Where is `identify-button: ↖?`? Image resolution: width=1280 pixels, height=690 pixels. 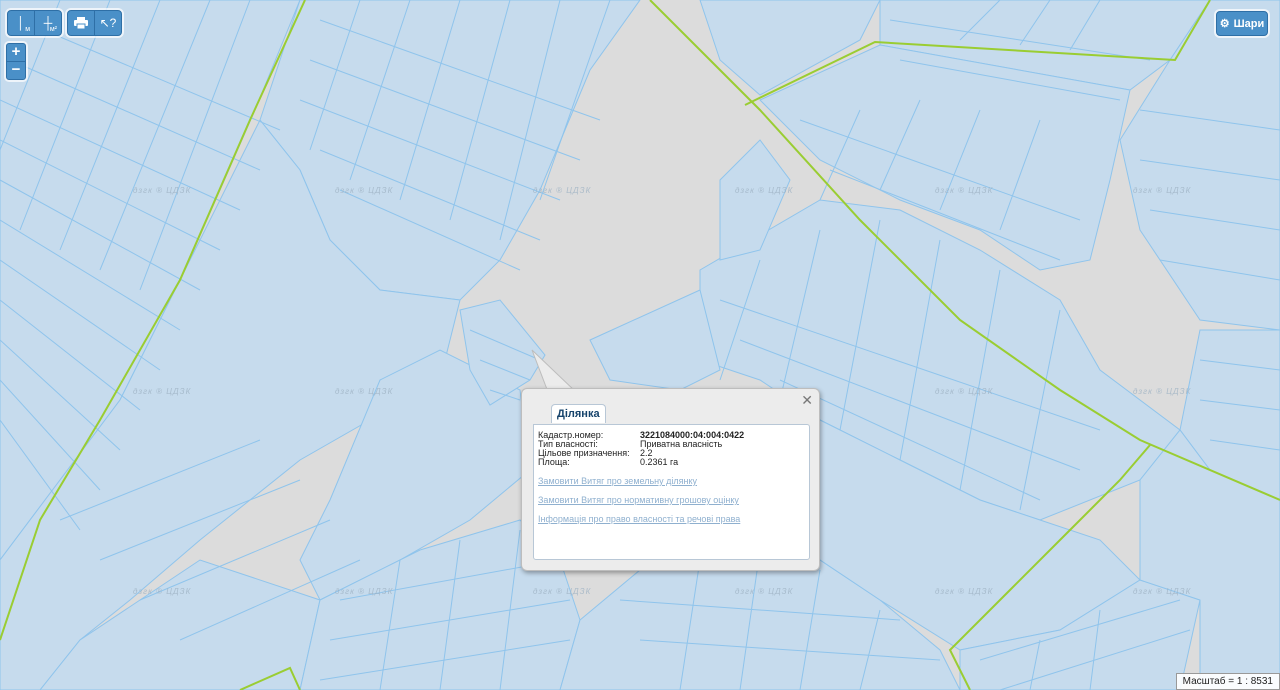
identify-button: ↖? is located at coordinates (107, 23).